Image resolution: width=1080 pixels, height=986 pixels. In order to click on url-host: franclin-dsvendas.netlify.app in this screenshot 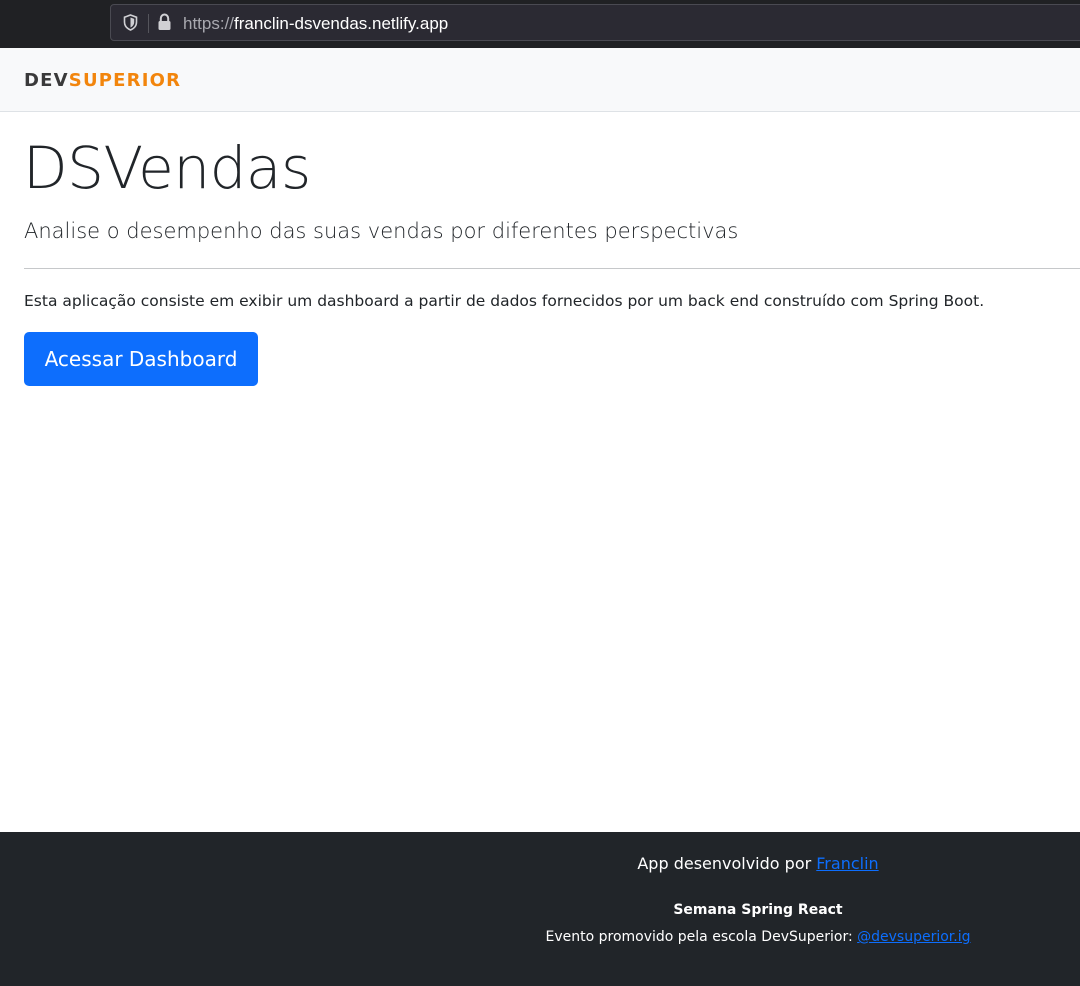, I will do `click(341, 23)`.